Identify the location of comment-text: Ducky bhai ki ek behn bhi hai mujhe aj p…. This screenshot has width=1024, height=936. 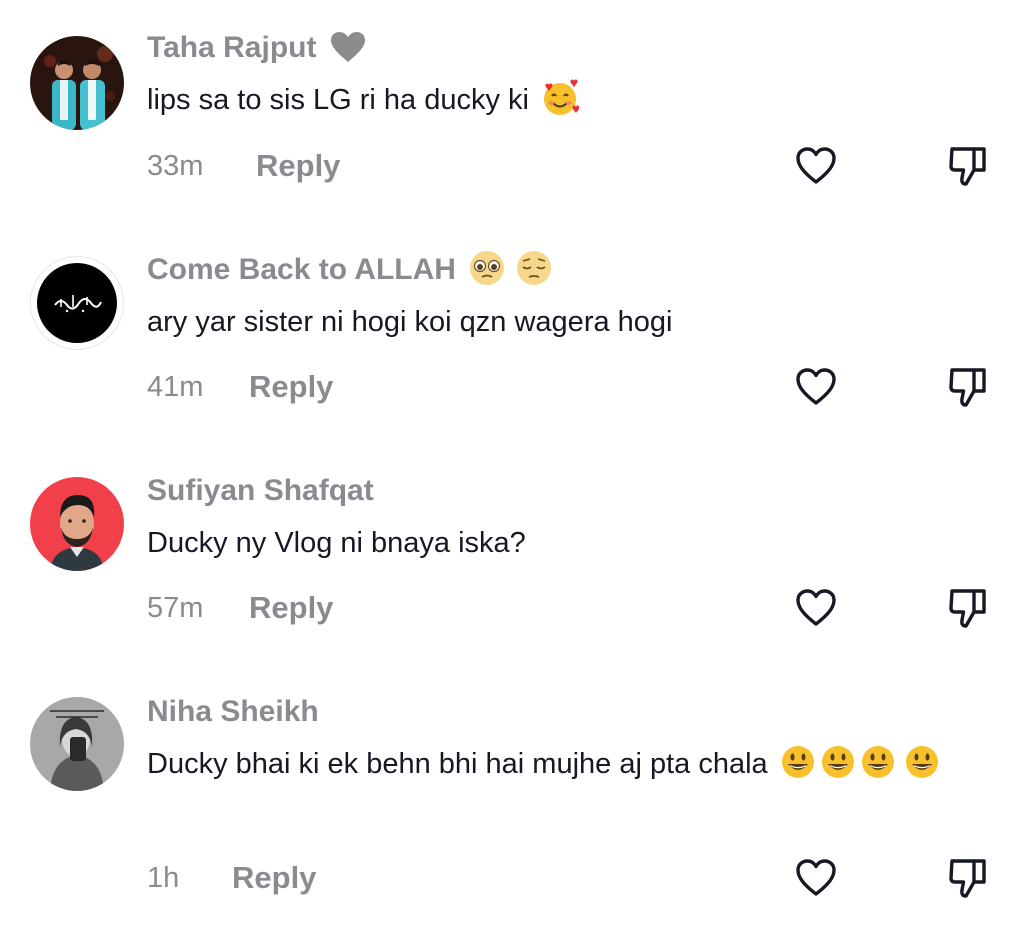
(562, 764).